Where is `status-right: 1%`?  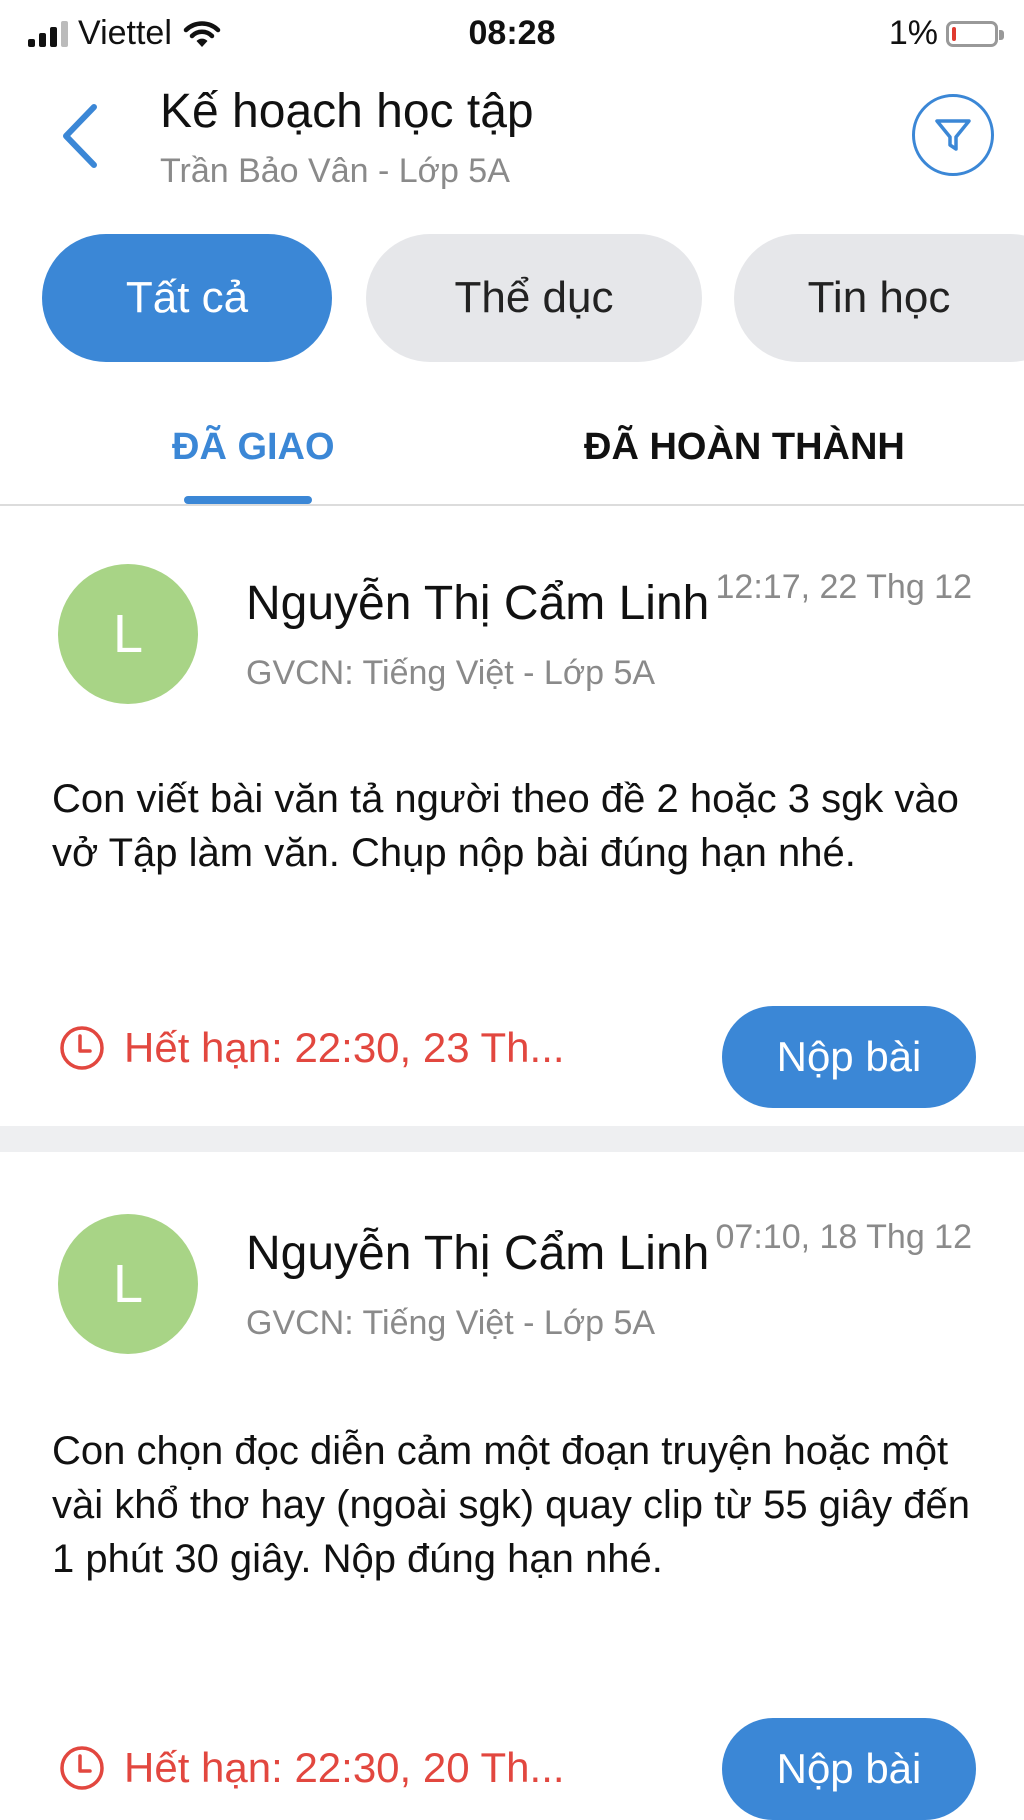
status-right: 1% is located at coordinates (946, 33).